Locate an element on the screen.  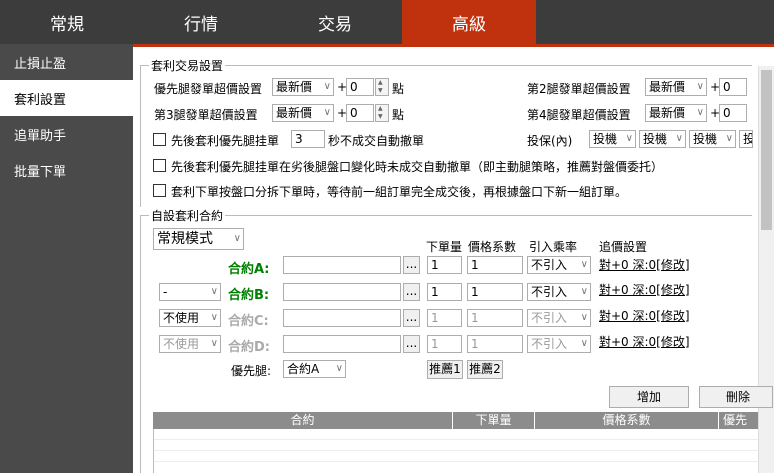
tab-advanced: 高級 is located at coordinates (469, 22).